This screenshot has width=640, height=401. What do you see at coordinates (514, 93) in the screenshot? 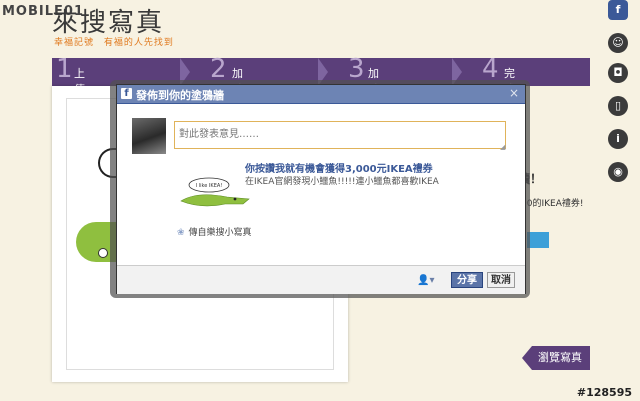
I see `close-icon: ×` at bounding box center [514, 93].